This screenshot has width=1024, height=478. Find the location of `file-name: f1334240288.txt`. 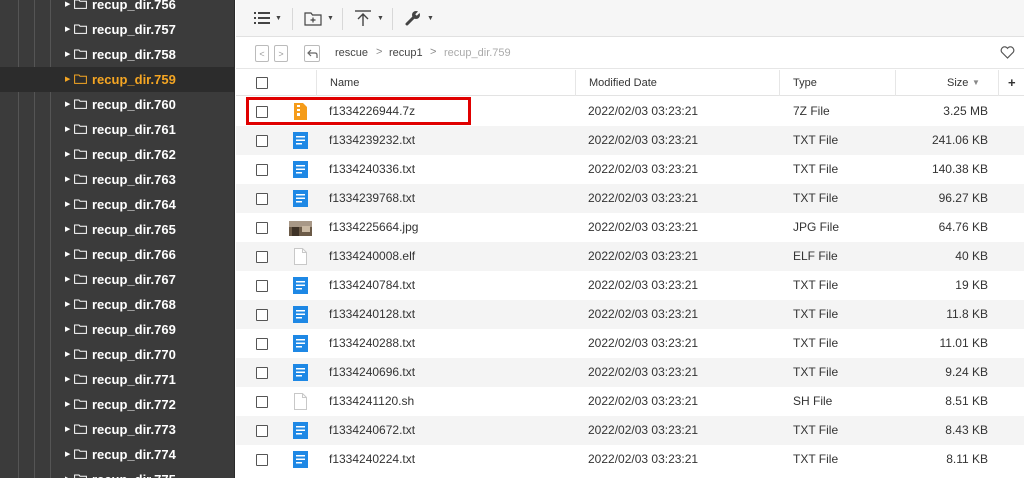

file-name: f1334240288.txt is located at coordinates (372, 343).